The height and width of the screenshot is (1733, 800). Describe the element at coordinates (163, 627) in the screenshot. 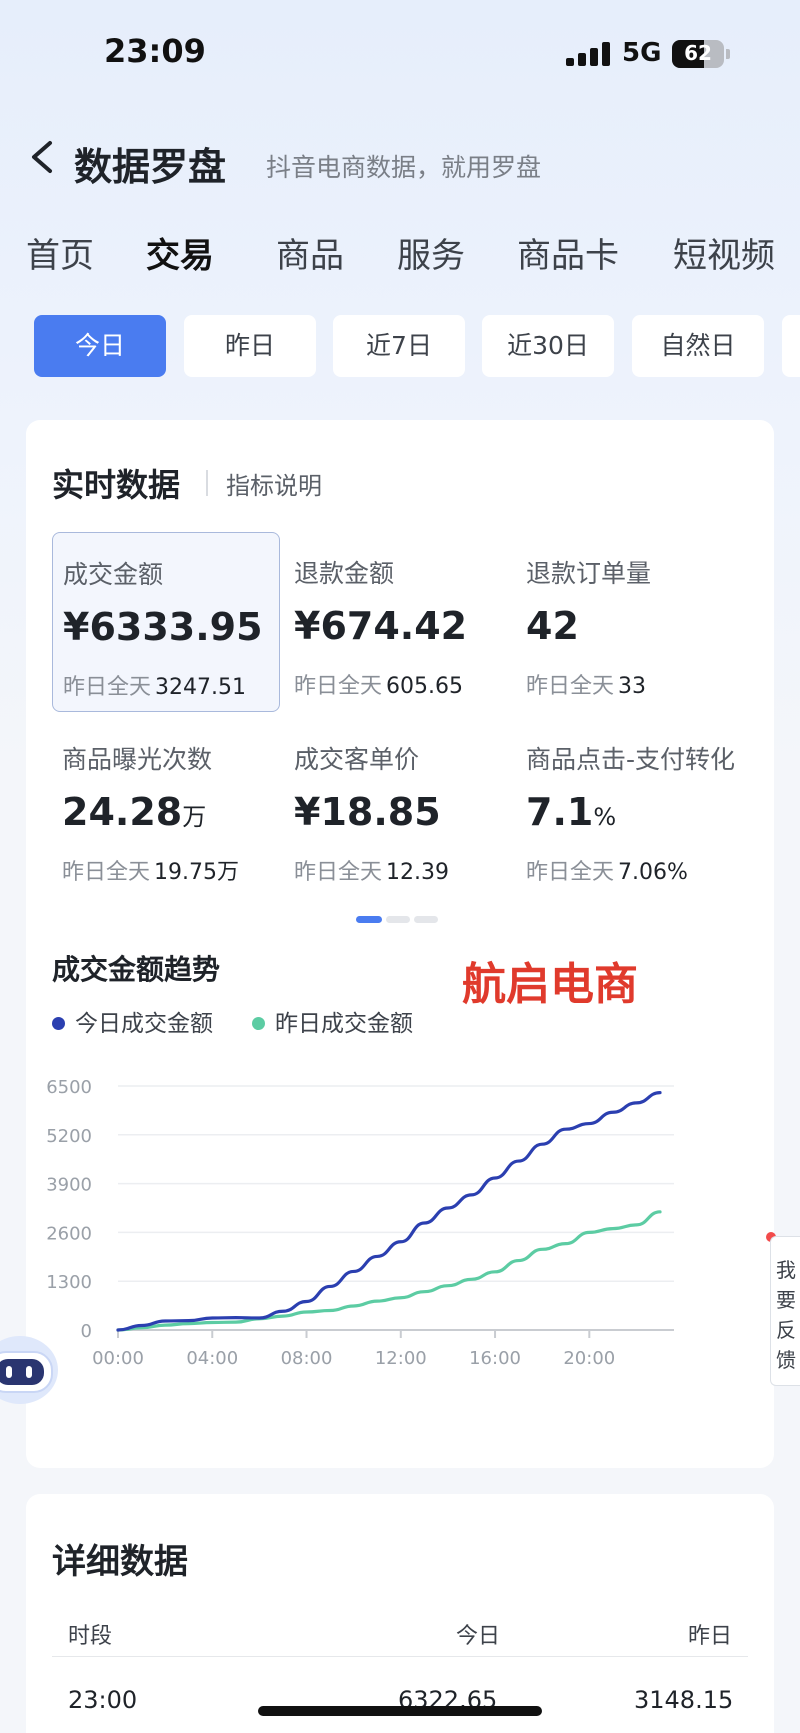

I see `metric-value: ¥6333.95` at that location.